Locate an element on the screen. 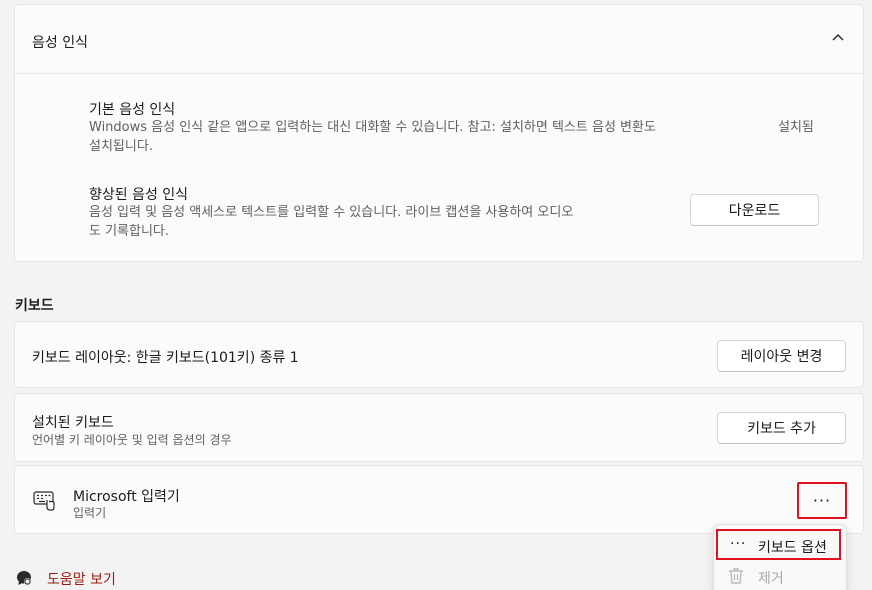  installed-keyboards-title: 설치된 키보드 is located at coordinates (73, 423).